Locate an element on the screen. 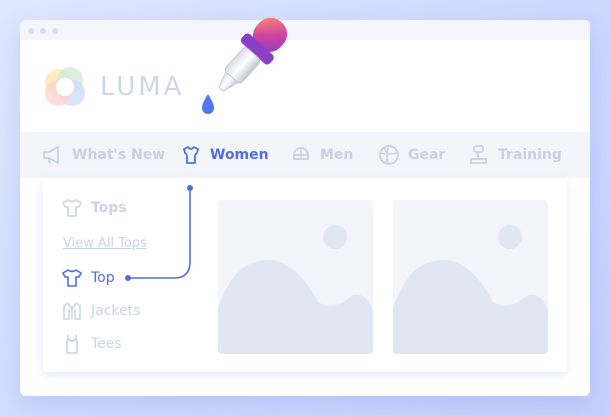 The height and width of the screenshot is (417, 611). nav-item-gear: Gear is located at coordinates (411, 155).